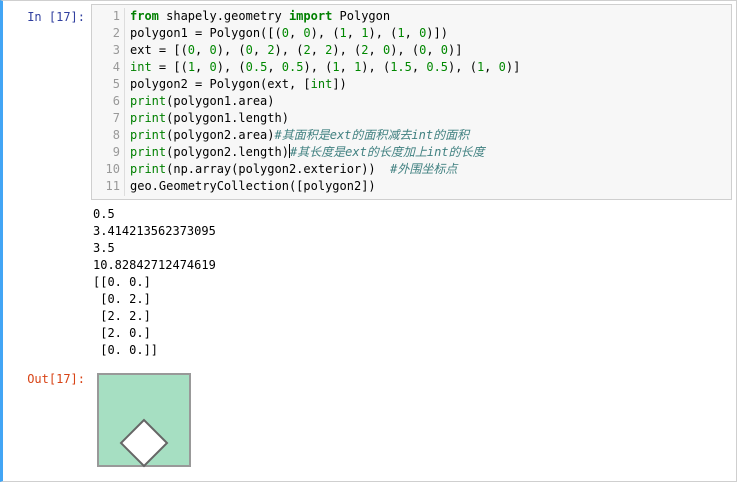 Image resolution: width=737 pixels, height=482 pixels. I want to click on code-line: print(polygon2.area)#其面积是ext的面积减去int的面积, so click(325, 135).